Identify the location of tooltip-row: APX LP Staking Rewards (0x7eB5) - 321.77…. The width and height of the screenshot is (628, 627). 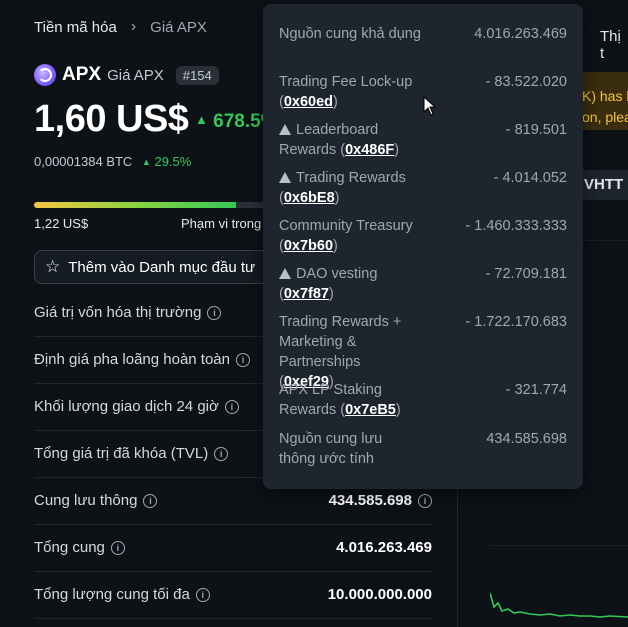
(423, 400).